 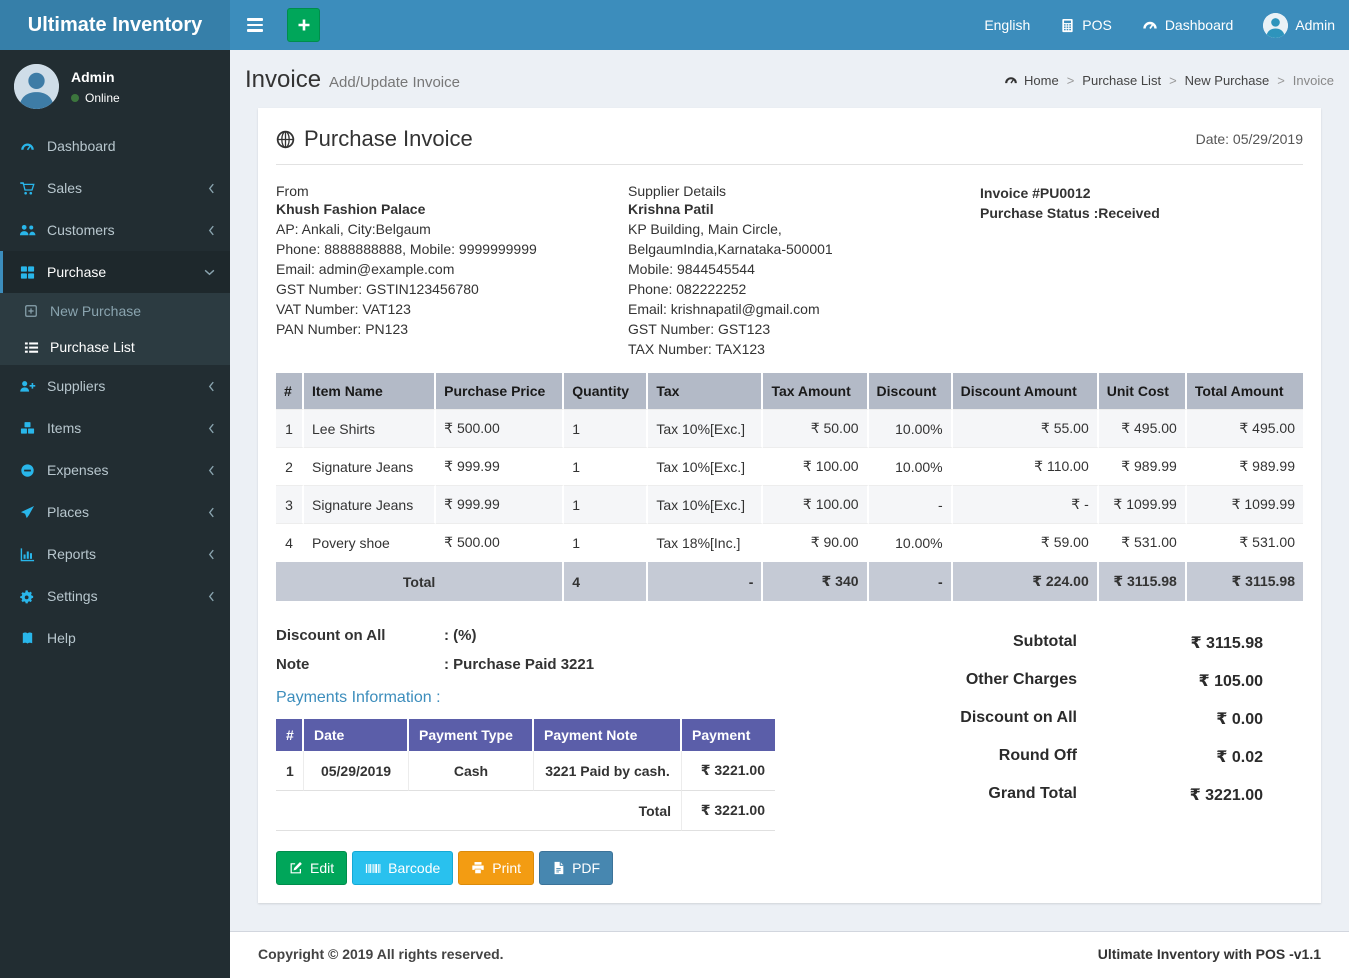 I want to click on plus-icon, so click(x=303, y=25).